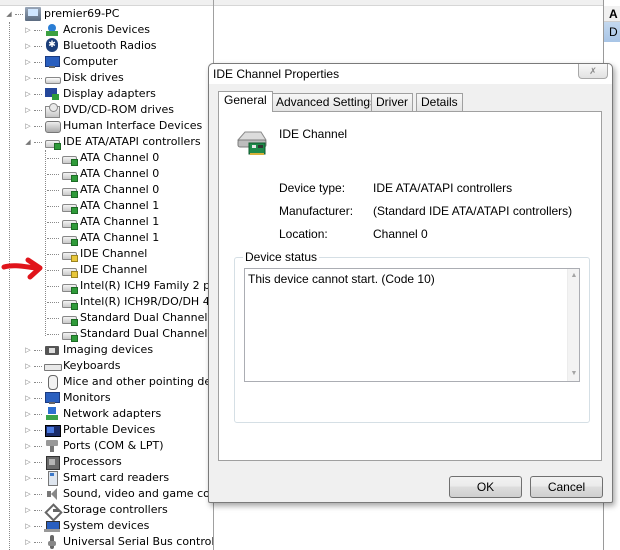  Describe the element at coordinates (146, 301) in the screenshot. I see `tree-device-label: Intel(R) ICH9R/DO/DH 4 pc` at that location.